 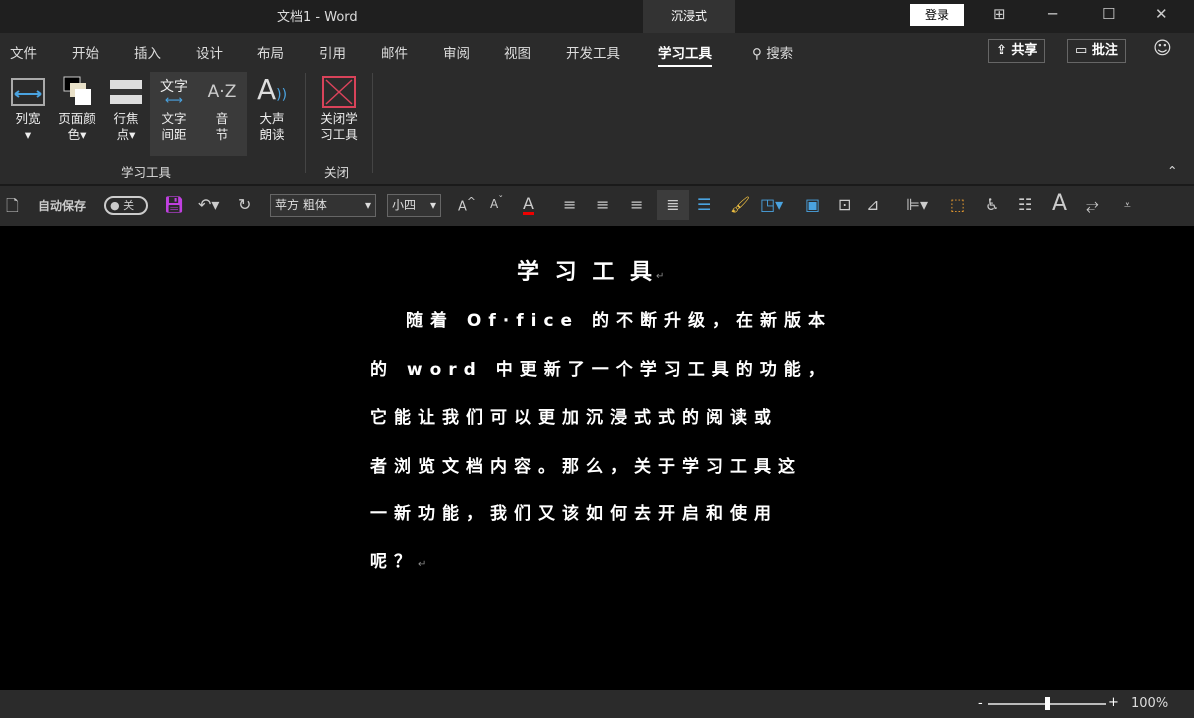 I want to click on paragraph-line: 的 word 中更新了一个学习工具的功能，, so click(x=601, y=370).